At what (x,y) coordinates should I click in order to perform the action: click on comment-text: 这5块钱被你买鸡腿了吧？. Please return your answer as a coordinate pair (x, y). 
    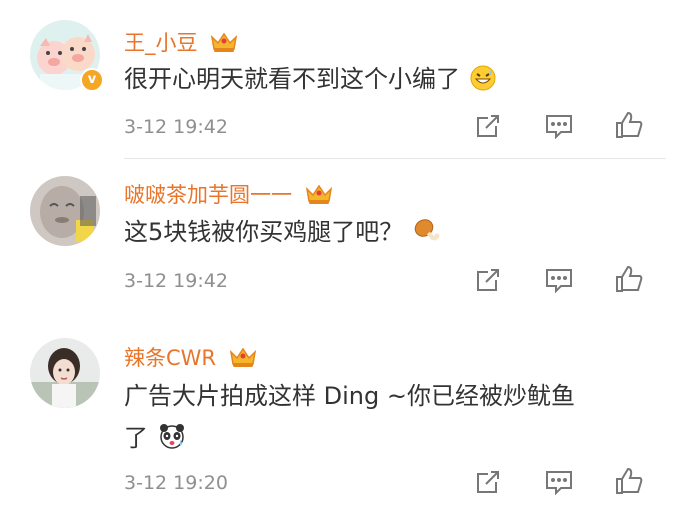
    Looking at the image, I should click on (394, 234).